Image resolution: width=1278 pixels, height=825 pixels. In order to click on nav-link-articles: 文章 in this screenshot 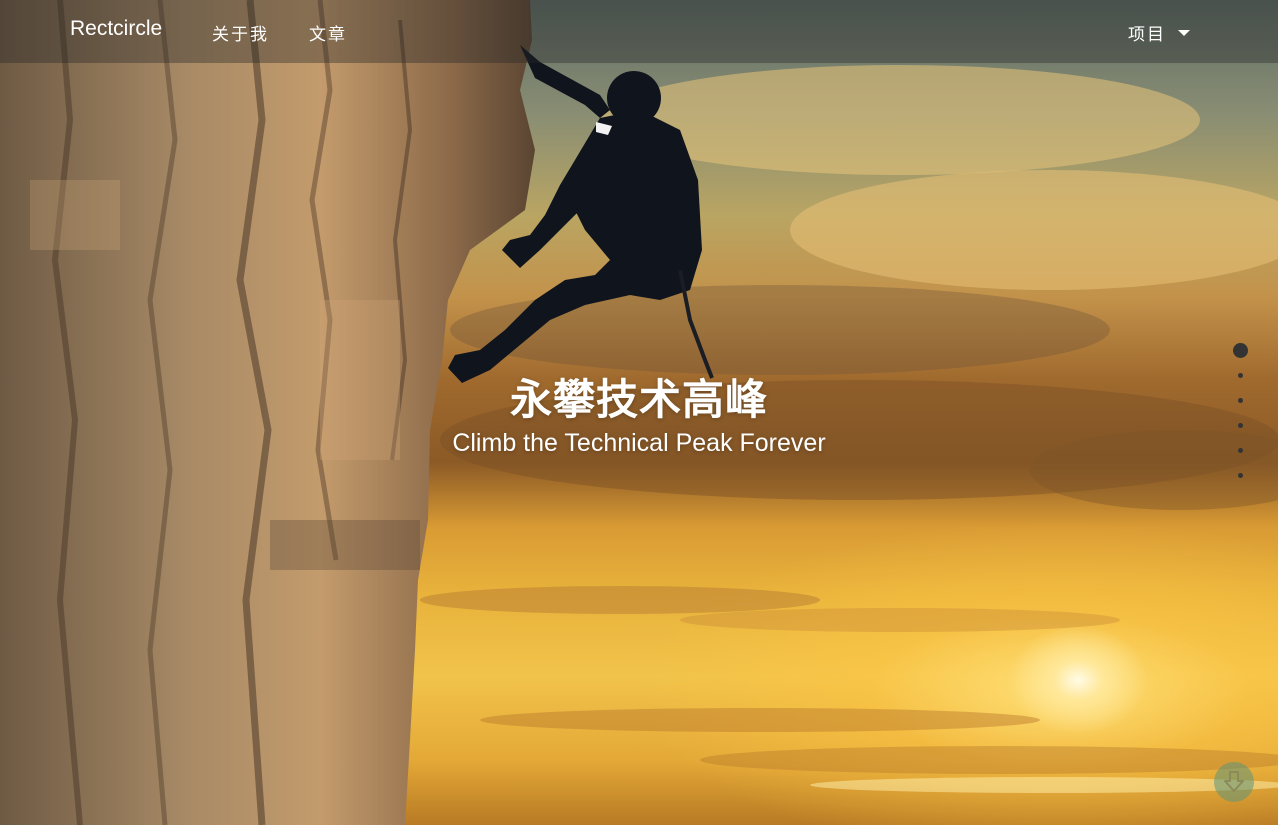, I will do `click(328, 32)`.